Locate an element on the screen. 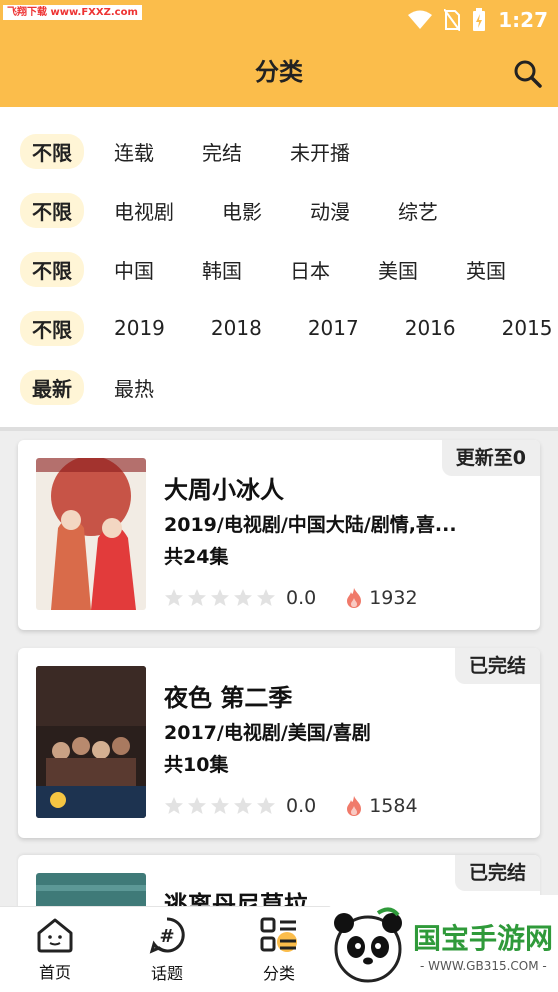 This screenshot has width=558, height=992. filter-option: 日本 is located at coordinates (310, 269).